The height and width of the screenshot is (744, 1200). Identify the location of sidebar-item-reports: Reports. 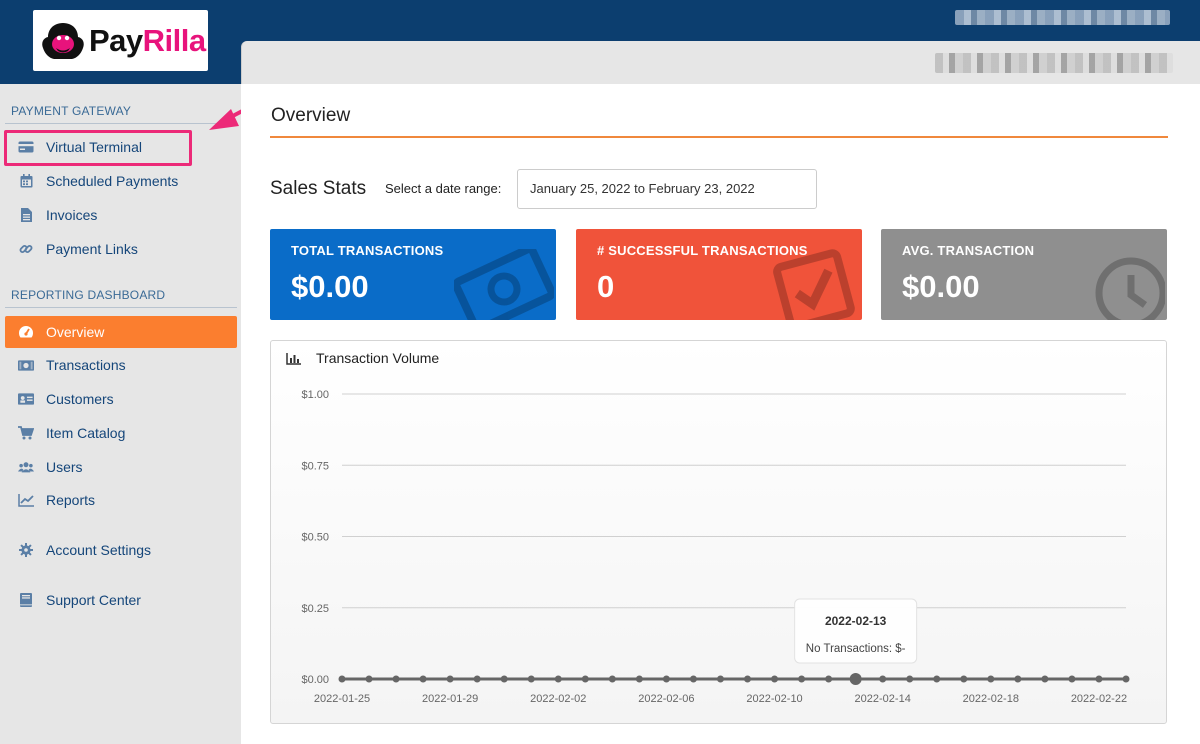
(121, 500).